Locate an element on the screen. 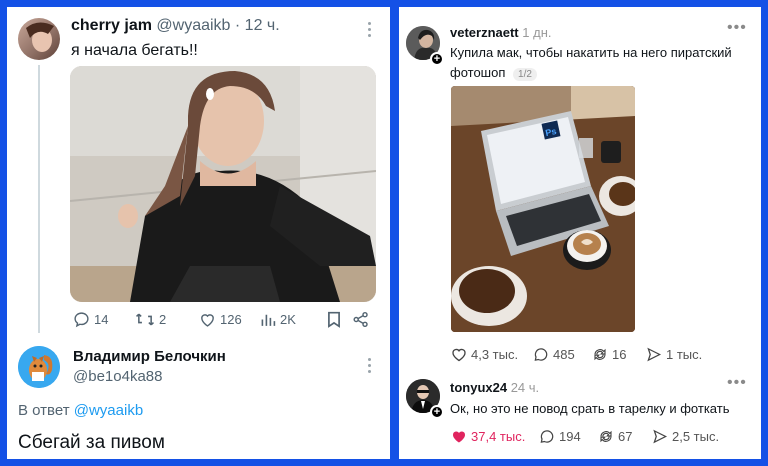 The width and height of the screenshot is (768, 466). reply-text: Сбегай за пивом is located at coordinates (91, 442).